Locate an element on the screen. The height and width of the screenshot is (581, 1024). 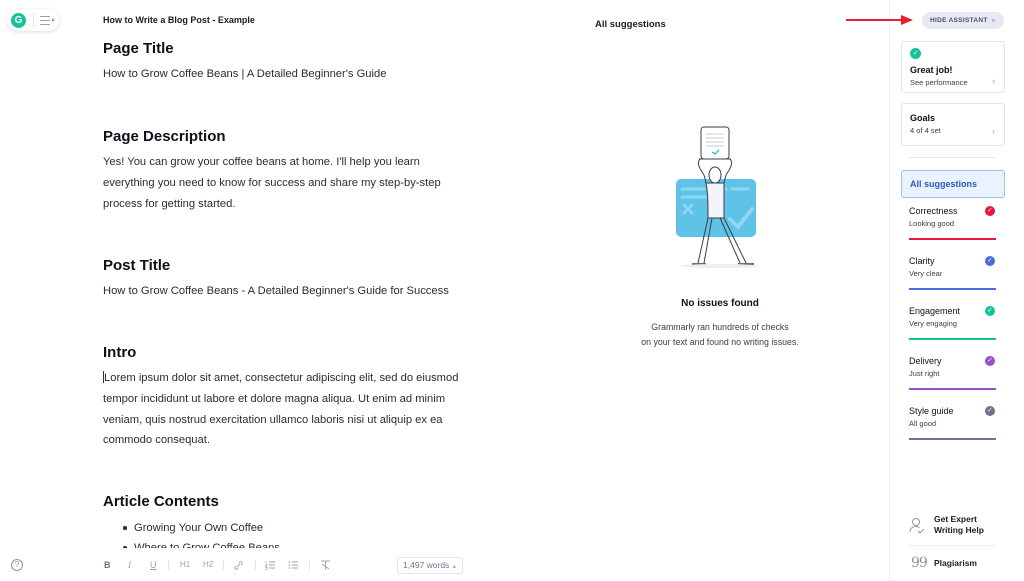
no-issues-illustration is located at coordinates (718, 197).